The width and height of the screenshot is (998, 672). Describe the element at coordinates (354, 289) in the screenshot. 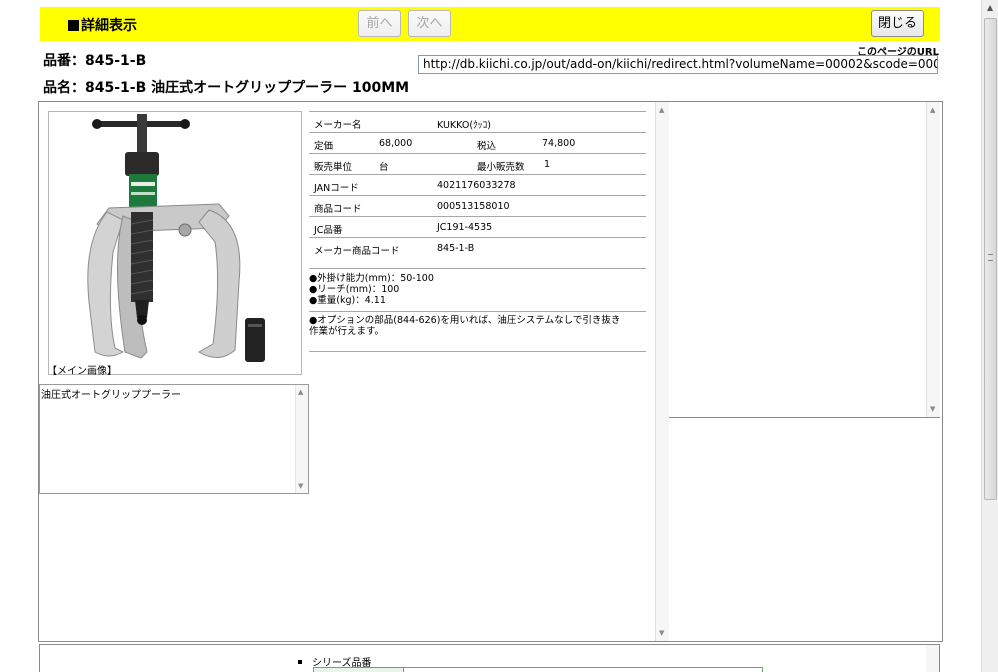

I see `feature-item: ●リーチ(mm)：100` at that location.